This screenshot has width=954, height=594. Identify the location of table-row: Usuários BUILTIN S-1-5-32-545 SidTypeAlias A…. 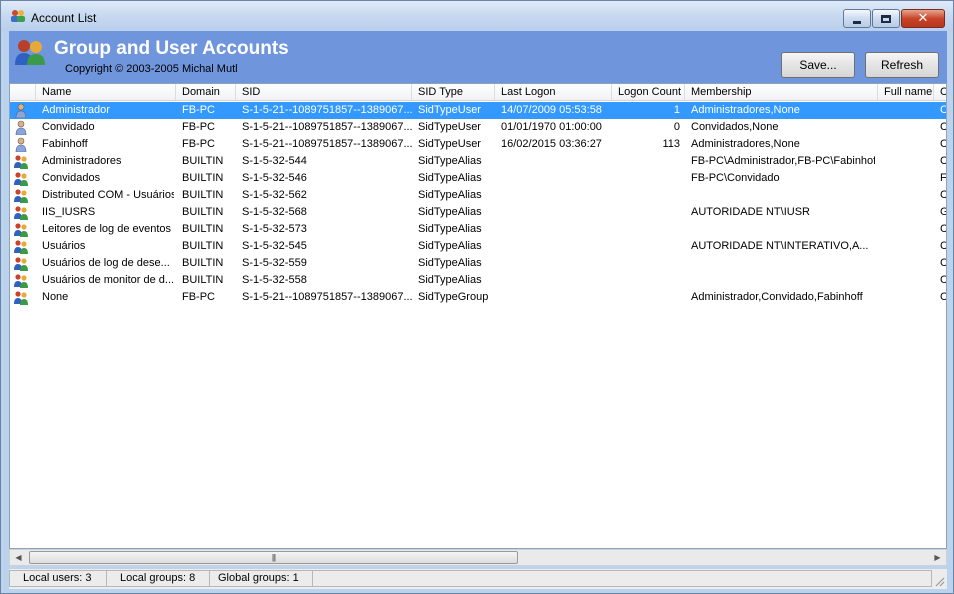
(478, 246).